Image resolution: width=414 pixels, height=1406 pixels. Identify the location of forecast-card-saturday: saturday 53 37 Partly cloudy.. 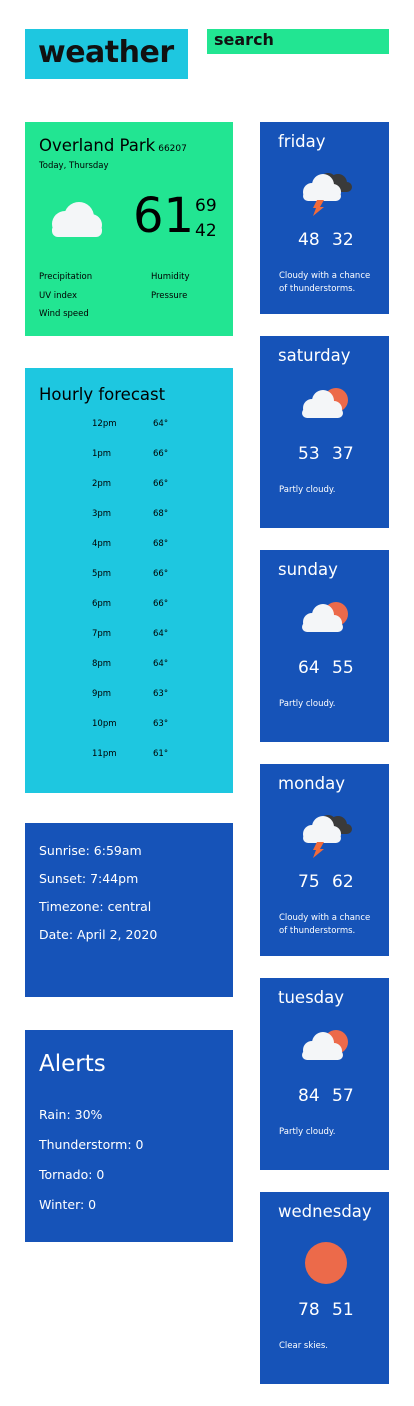
(324, 432).